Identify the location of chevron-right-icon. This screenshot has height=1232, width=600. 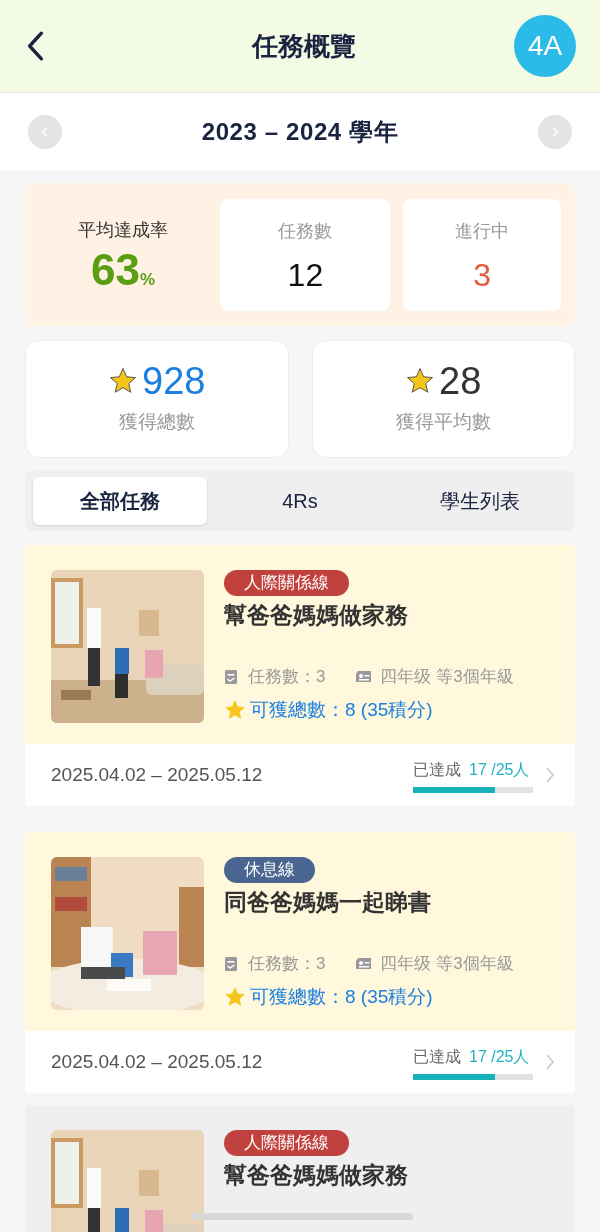
(555, 131).